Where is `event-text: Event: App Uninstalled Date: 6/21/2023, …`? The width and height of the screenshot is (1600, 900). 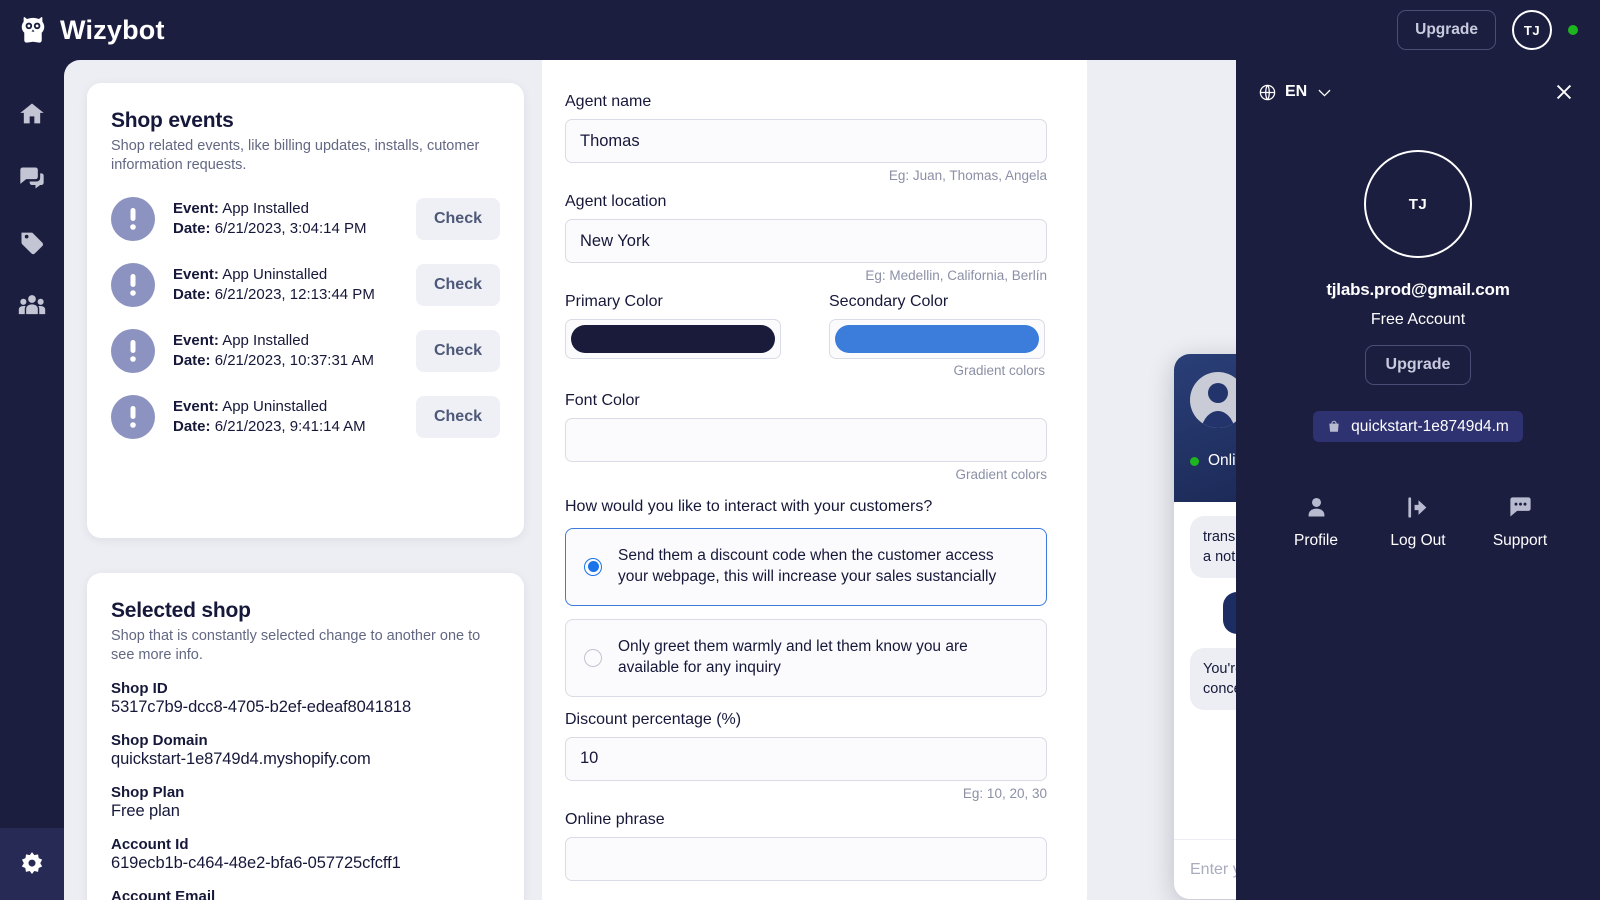
event-text: Event: App Uninstalled Date: 6/21/2023, … is located at coordinates (285, 417).